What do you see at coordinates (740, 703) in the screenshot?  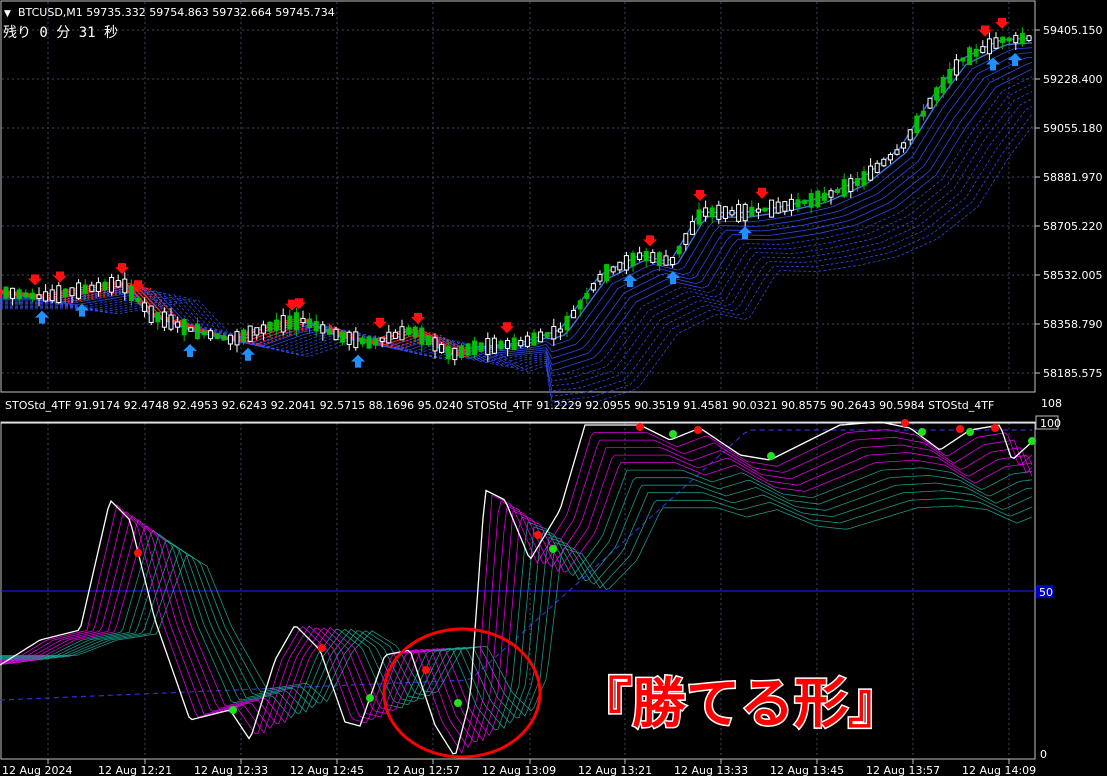 I see `annotation-winning-shape: 『勝てる形』` at bounding box center [740, 703].